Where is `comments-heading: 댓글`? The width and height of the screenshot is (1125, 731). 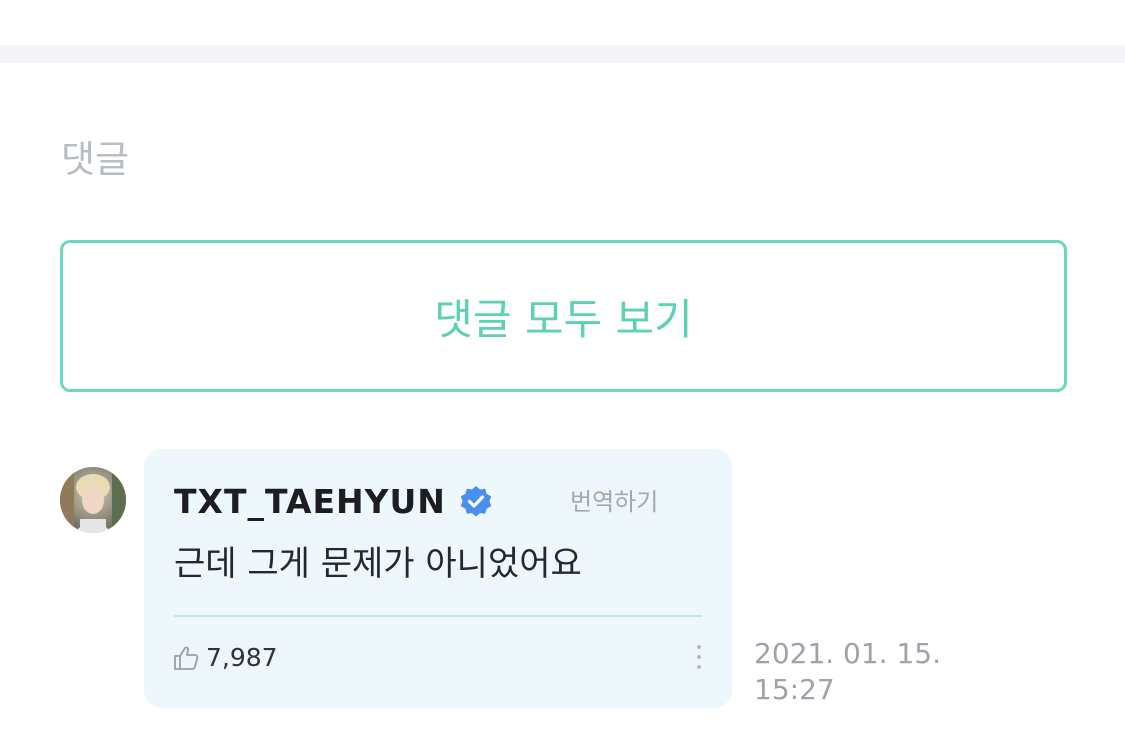
comments-heading: 댓글 is located at coordinates (95, 159).